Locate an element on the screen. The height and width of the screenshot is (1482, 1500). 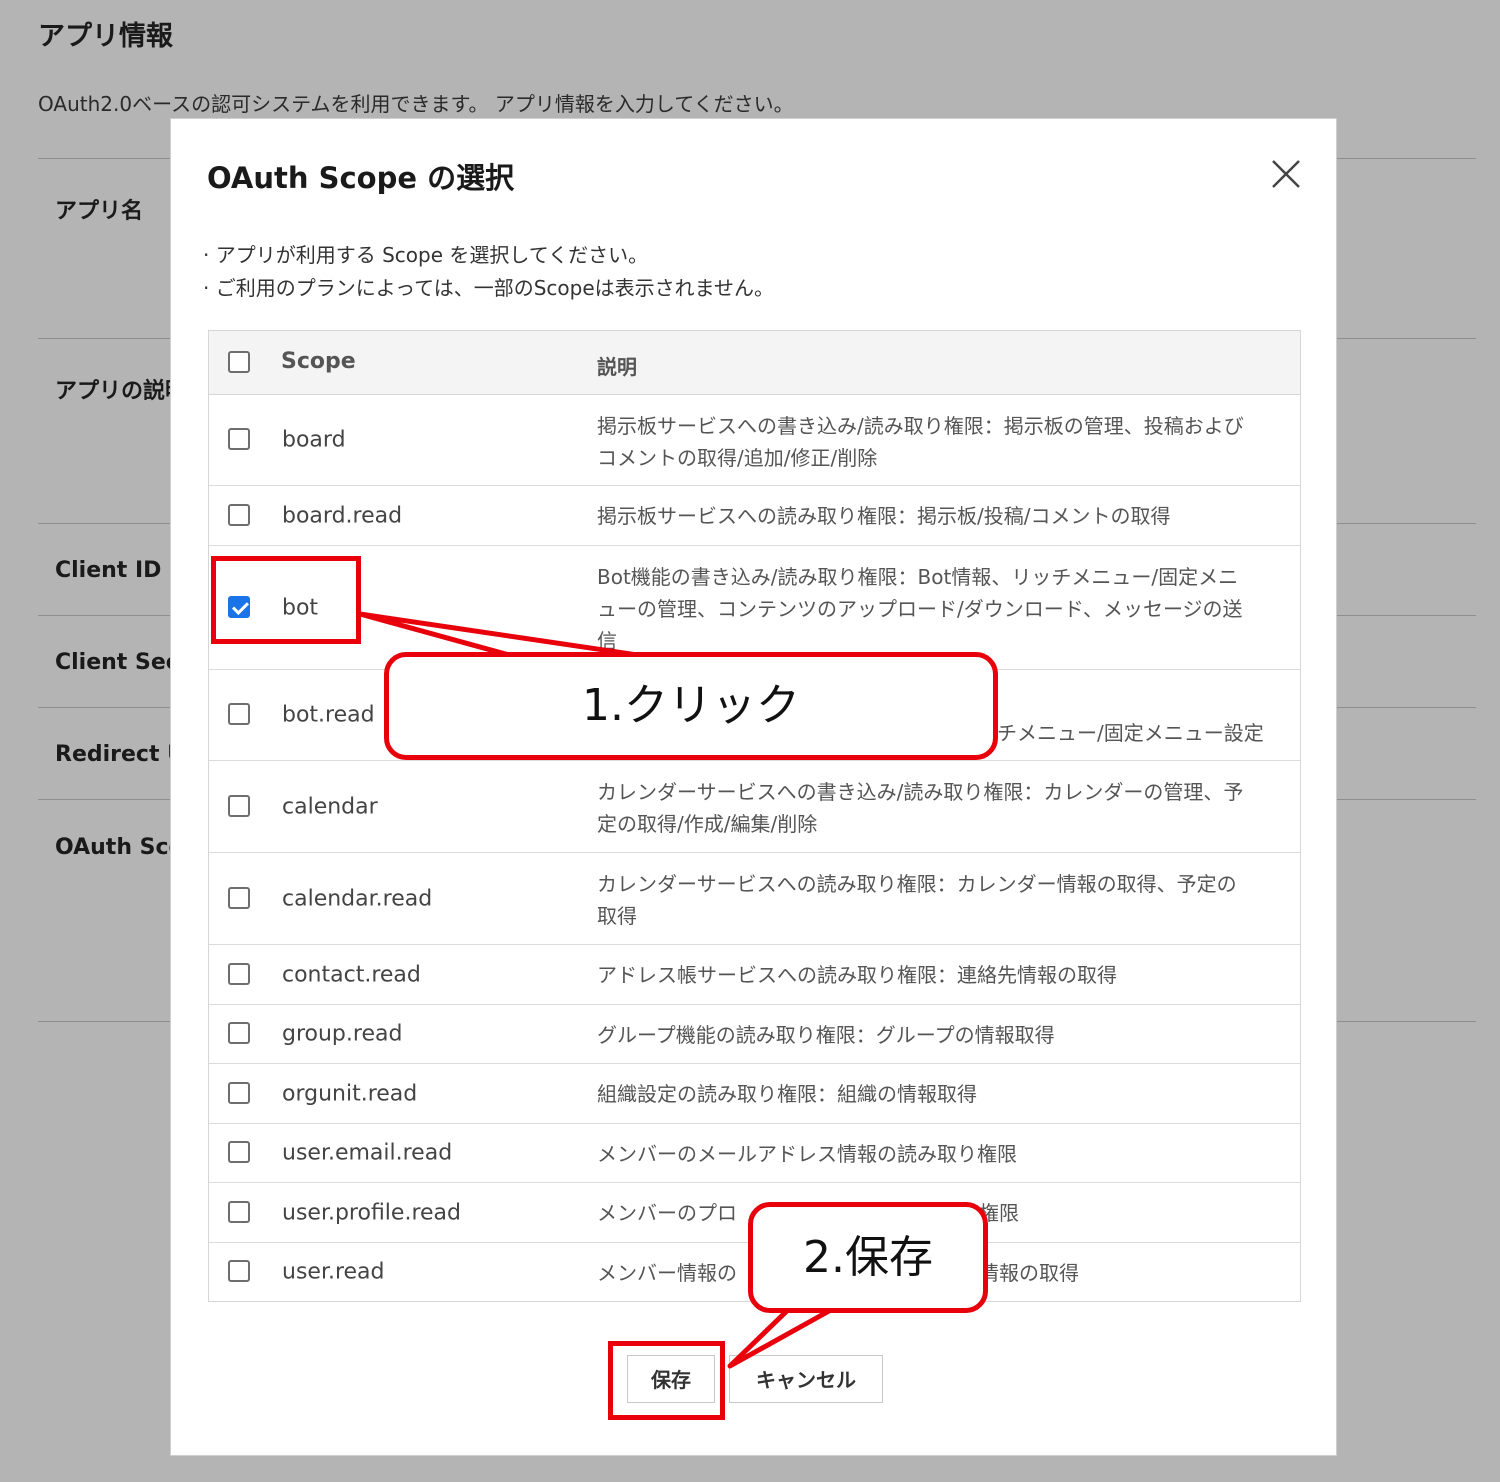
callout-save-text: 2.保存 is located at coordinates (868, 1257).